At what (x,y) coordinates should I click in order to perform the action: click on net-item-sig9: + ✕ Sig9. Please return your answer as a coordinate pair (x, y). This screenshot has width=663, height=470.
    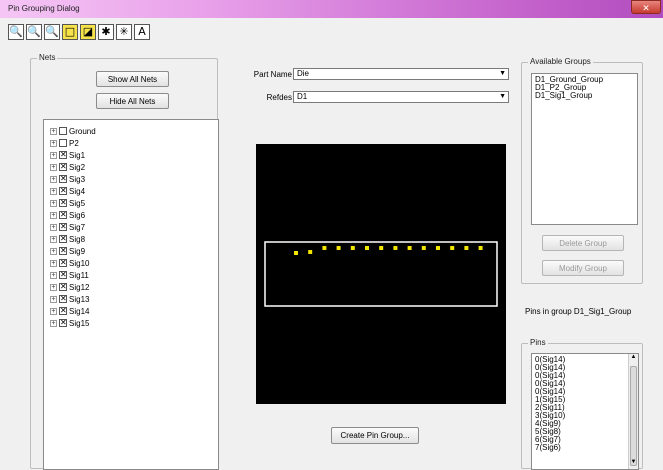
    Looking at the image, I should click on (67, 251).